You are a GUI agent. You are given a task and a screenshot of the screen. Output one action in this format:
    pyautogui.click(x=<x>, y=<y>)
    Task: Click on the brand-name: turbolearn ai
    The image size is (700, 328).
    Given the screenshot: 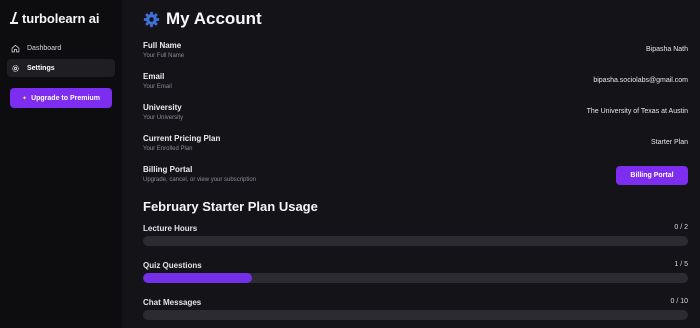 What is the action you would take?
    pyautogui.click(x=61, y=18)
    